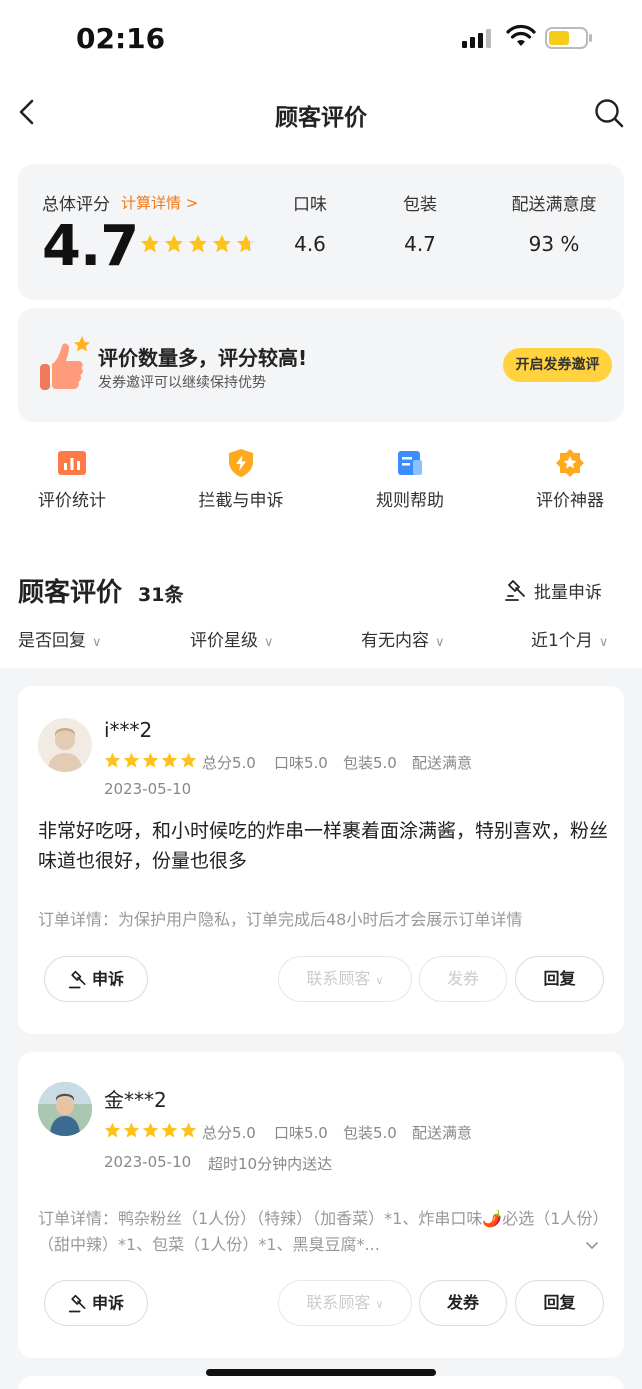  What do you see at coordinates (557, 365) in the screenshot?
I see `enable-coupon-invite-button: 开启发券邀评` at bounding box center [557, 365].